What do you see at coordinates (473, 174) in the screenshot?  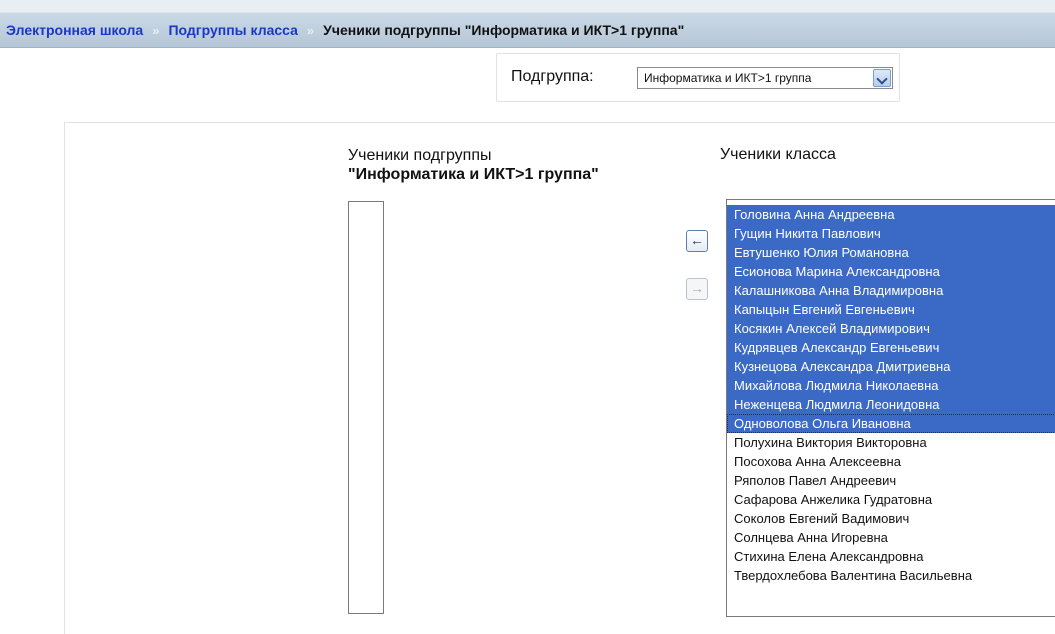 I see `subgroup-students-title-line2: "Информатика и ИКТ>1 группа"` at bounding box center [473, 174].